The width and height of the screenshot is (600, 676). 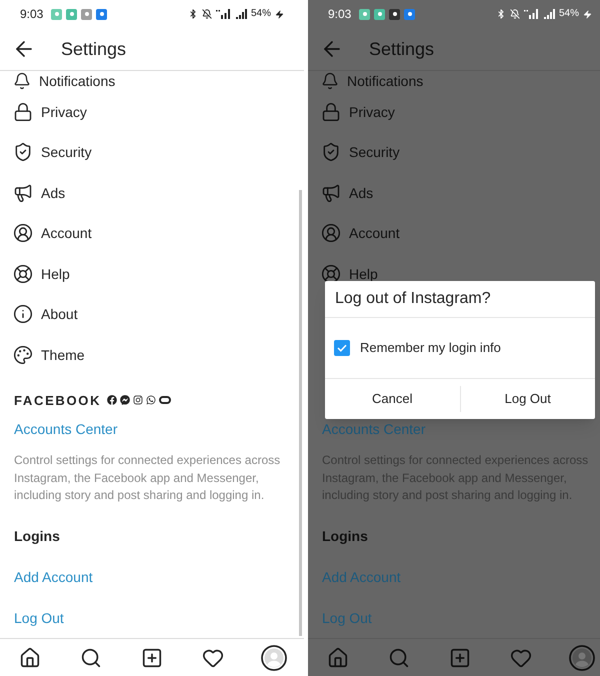 What do you see at coordinates (39, 618) in the screenshot?
I see `login-action-link: Log Out` at bounding box center [39, 618].